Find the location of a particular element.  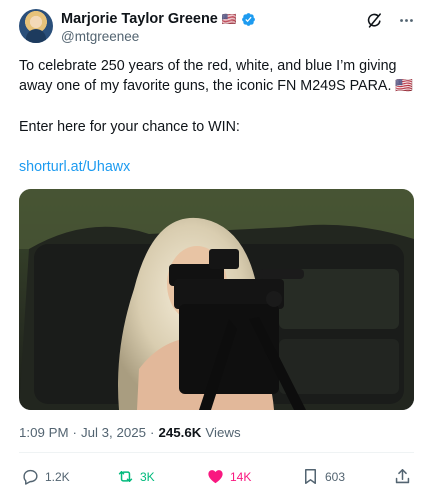

reply-button: 1.2K is located at coordinates (45, 476).